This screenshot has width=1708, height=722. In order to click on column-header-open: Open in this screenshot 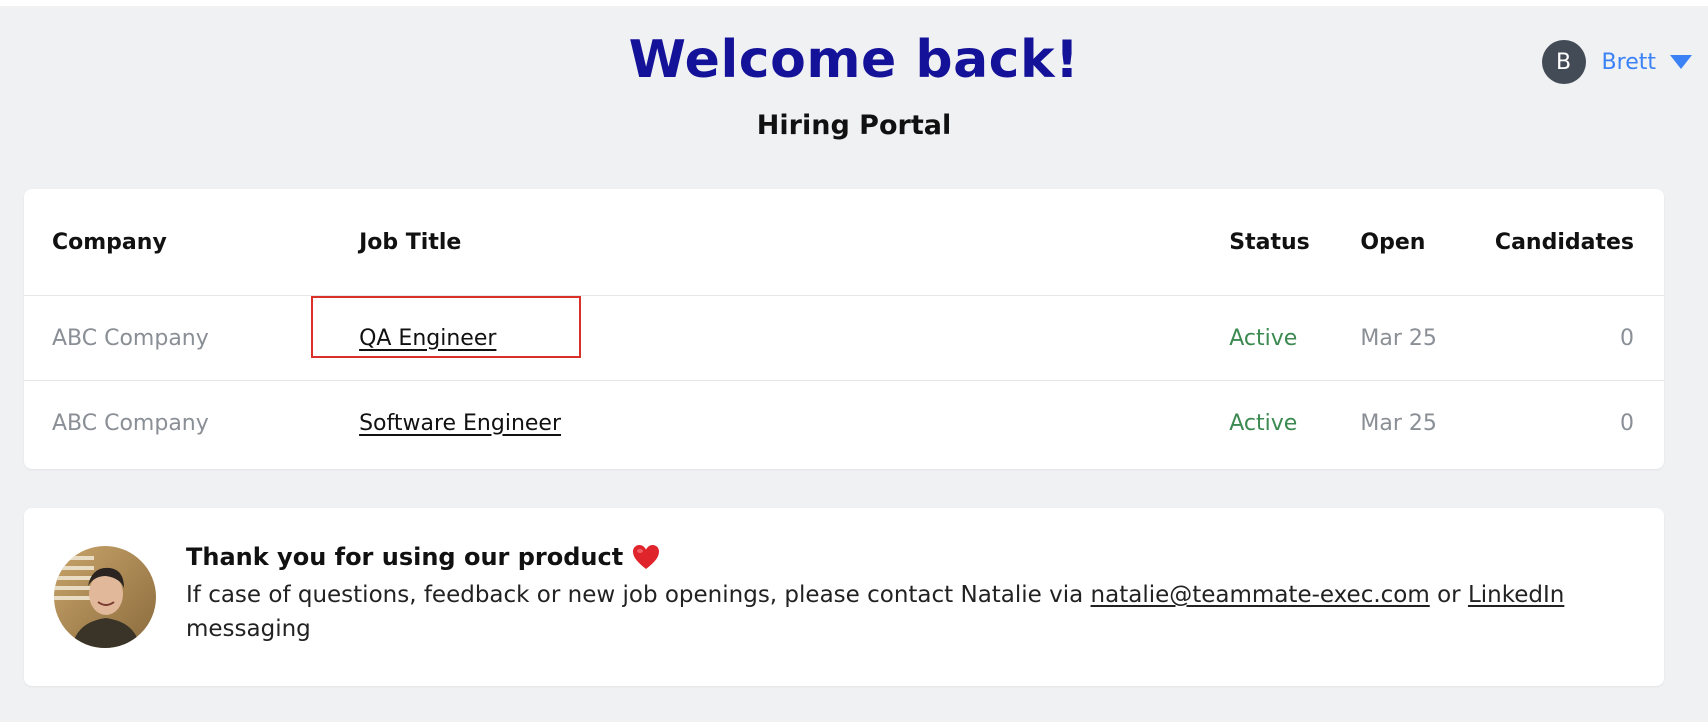, I will do `click(1427, 242)`.